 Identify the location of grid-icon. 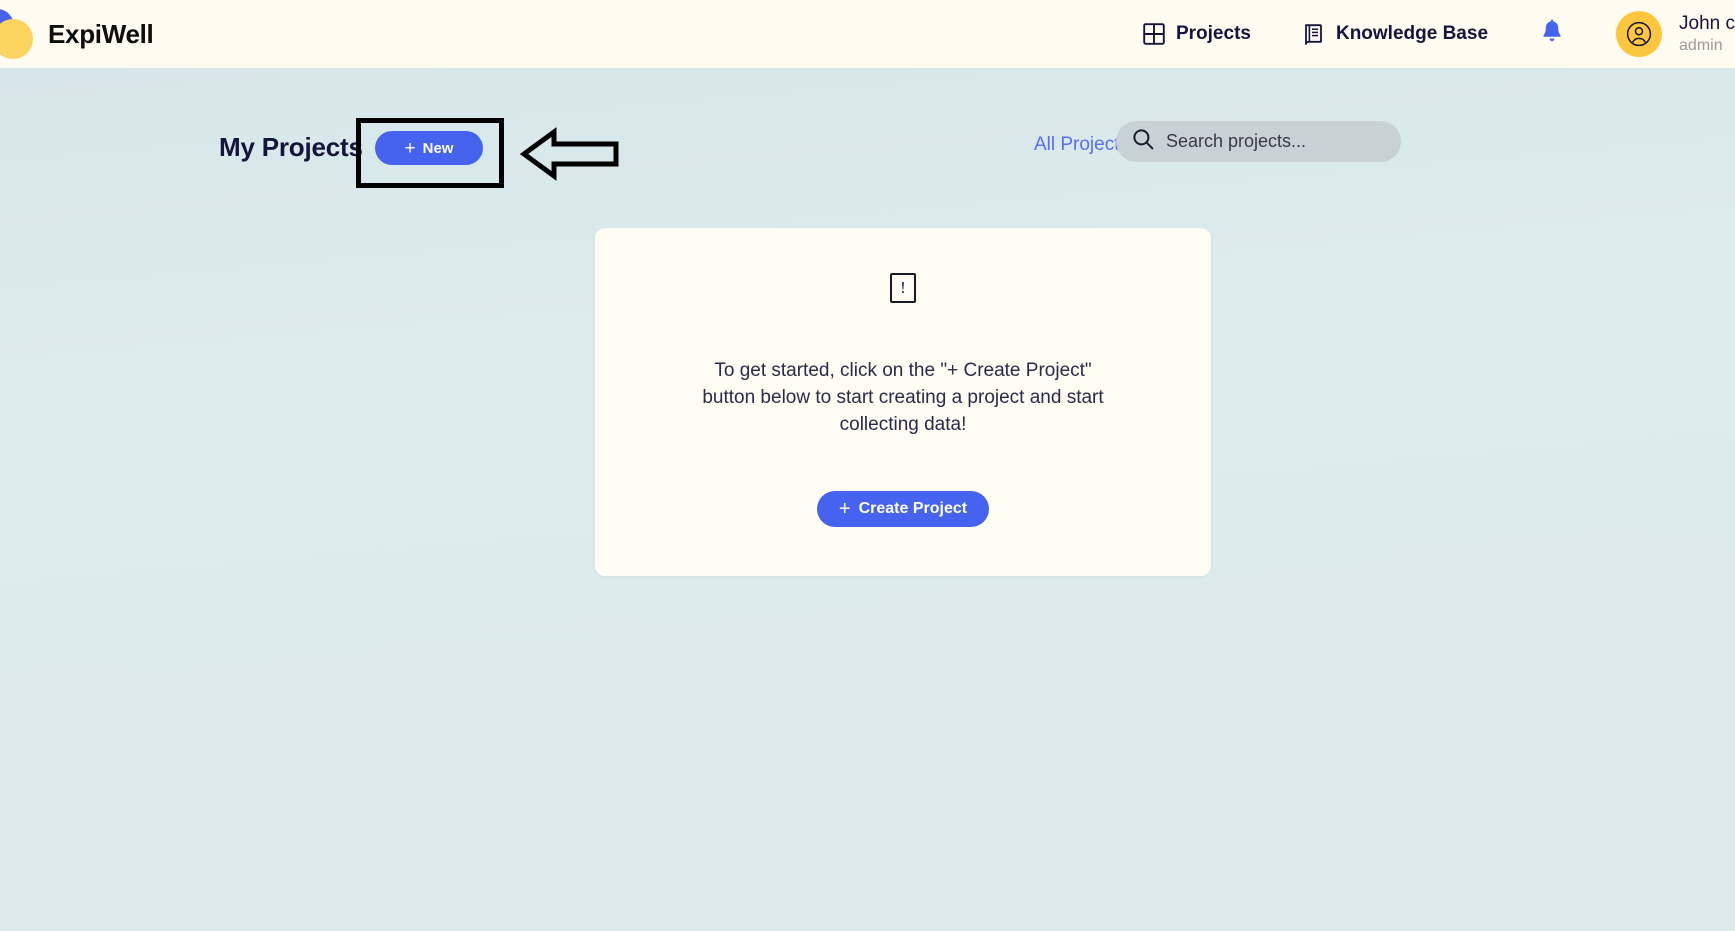
(1154, 34).